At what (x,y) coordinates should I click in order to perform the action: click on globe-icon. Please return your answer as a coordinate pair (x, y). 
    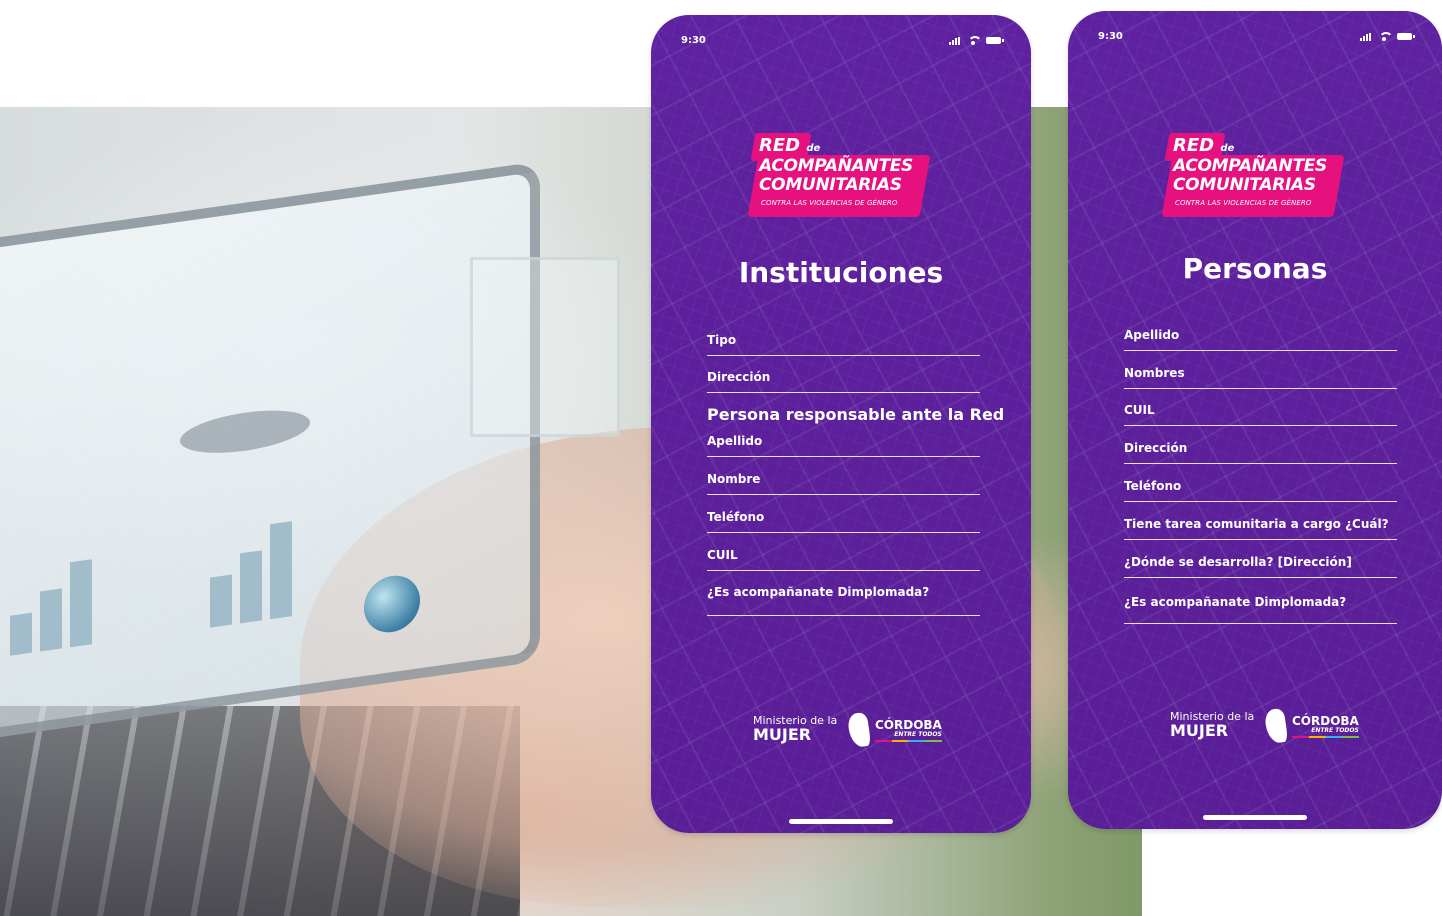
    Looking at the image, I should click on (392, 604).